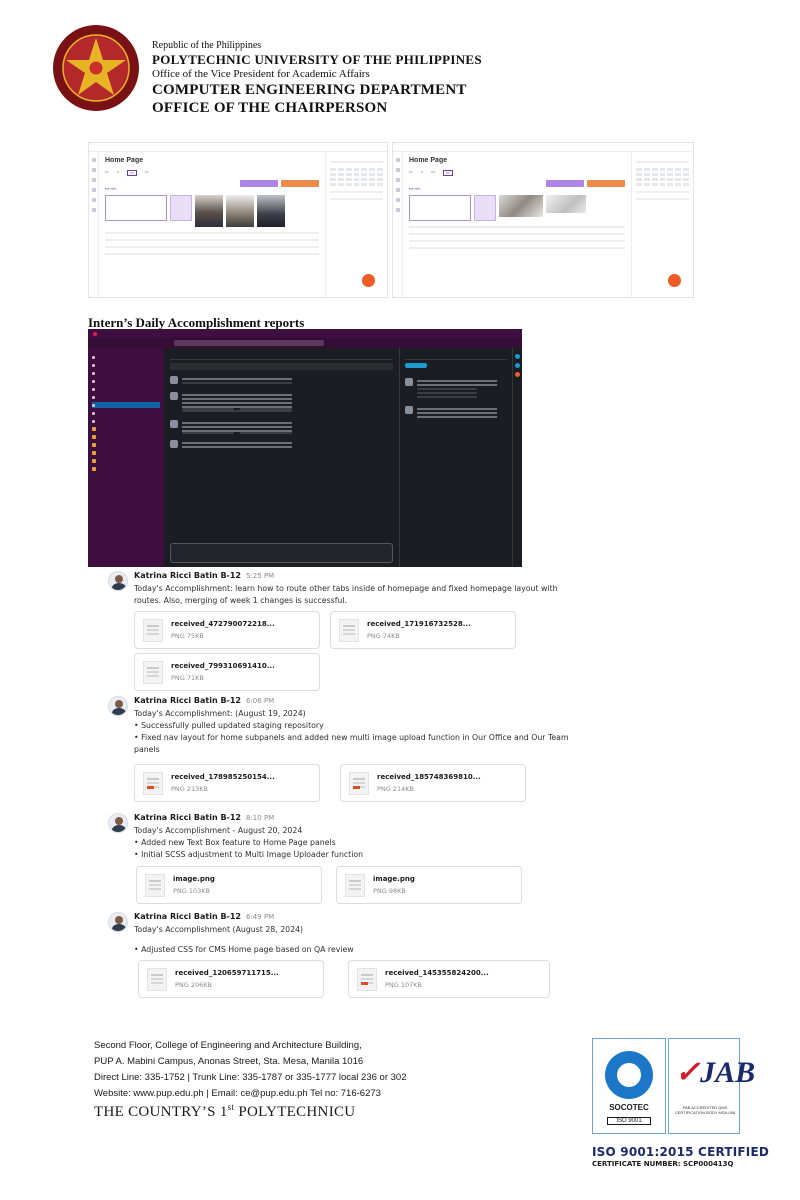 This screenshot has height=1200, width=800. Describe the element at coordinates (449, 979) in the screenshot. I see `file-attachment: received_145355824200... PNG 107KB` at that location.